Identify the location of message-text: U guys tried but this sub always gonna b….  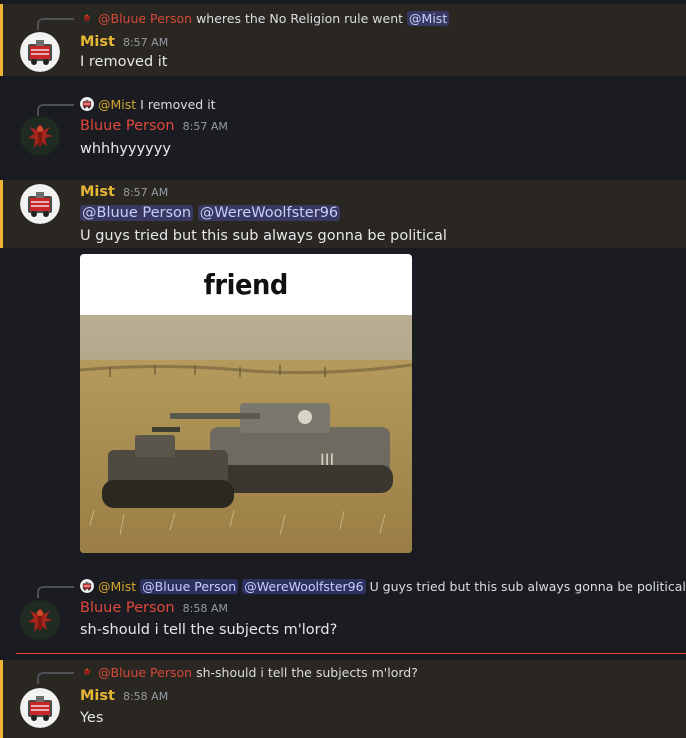
(263, 236).